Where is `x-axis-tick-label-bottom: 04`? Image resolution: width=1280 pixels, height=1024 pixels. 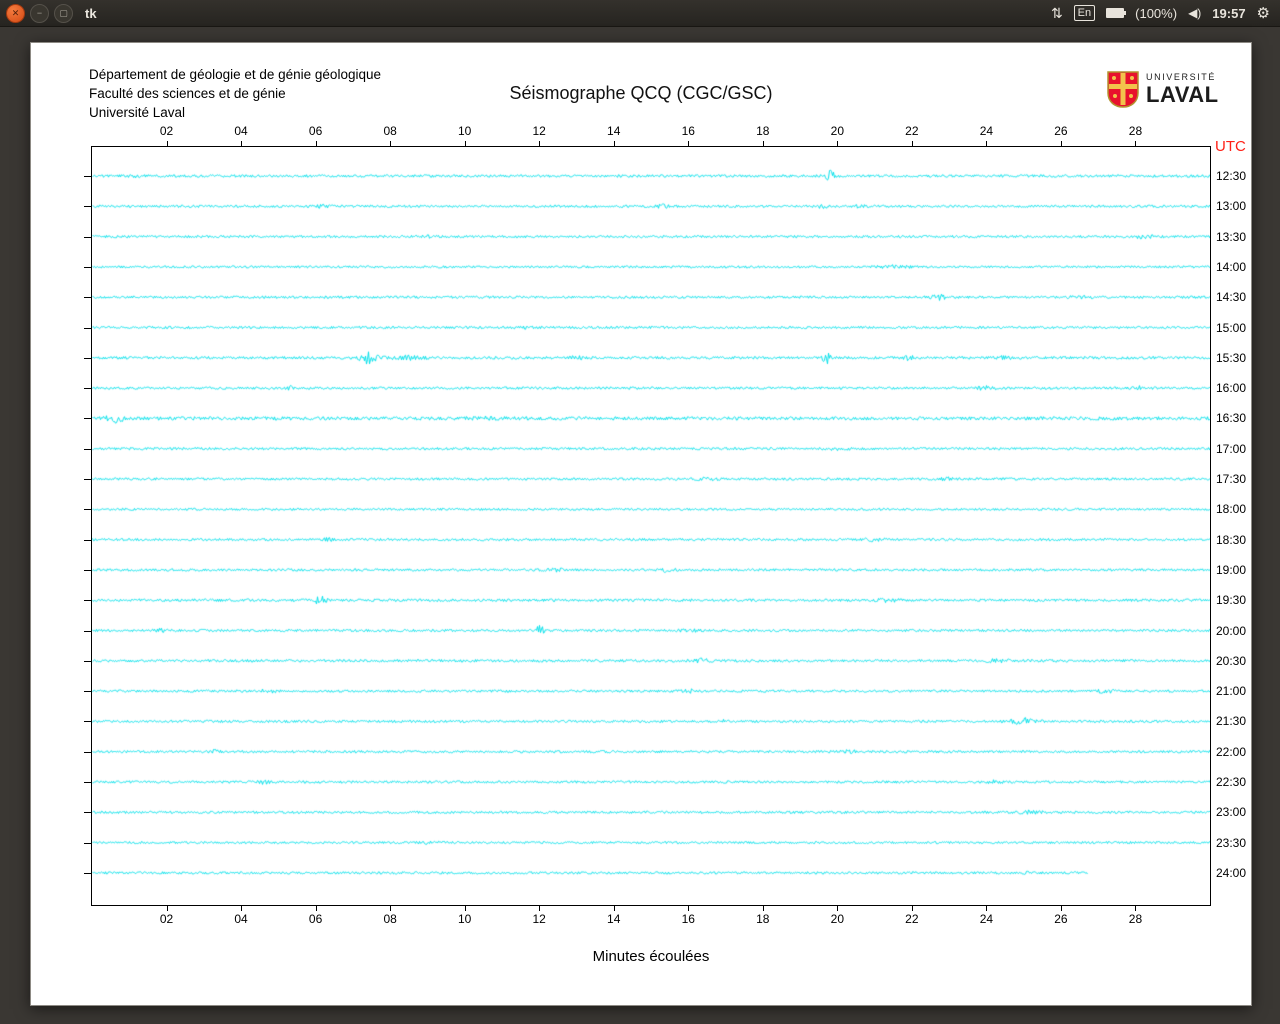
x-axis-tick-label-bottom: 04 is located at coordinates (241, 919).